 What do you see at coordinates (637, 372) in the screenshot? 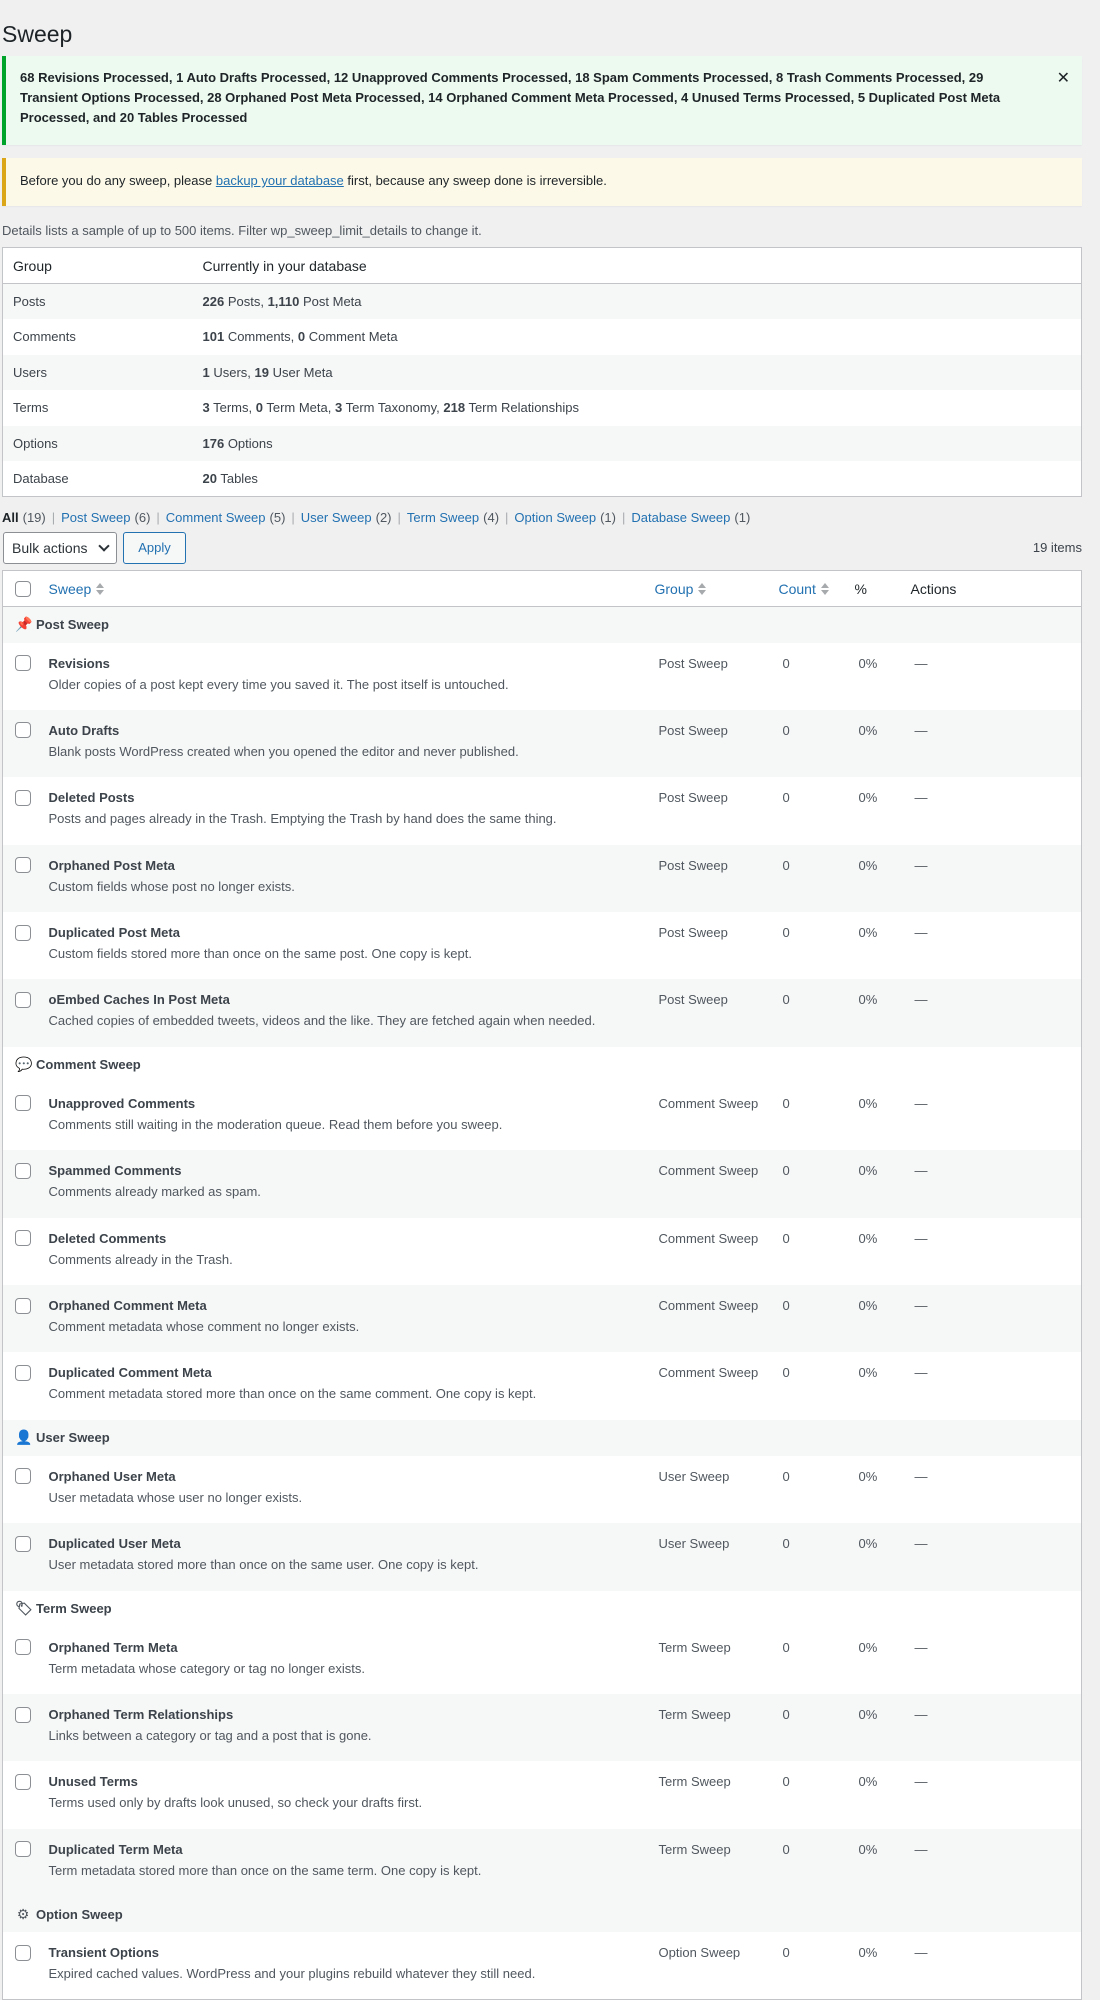
I see `stats-value: 1 Users, 19 User Meta` at bounding box center [637, 372].